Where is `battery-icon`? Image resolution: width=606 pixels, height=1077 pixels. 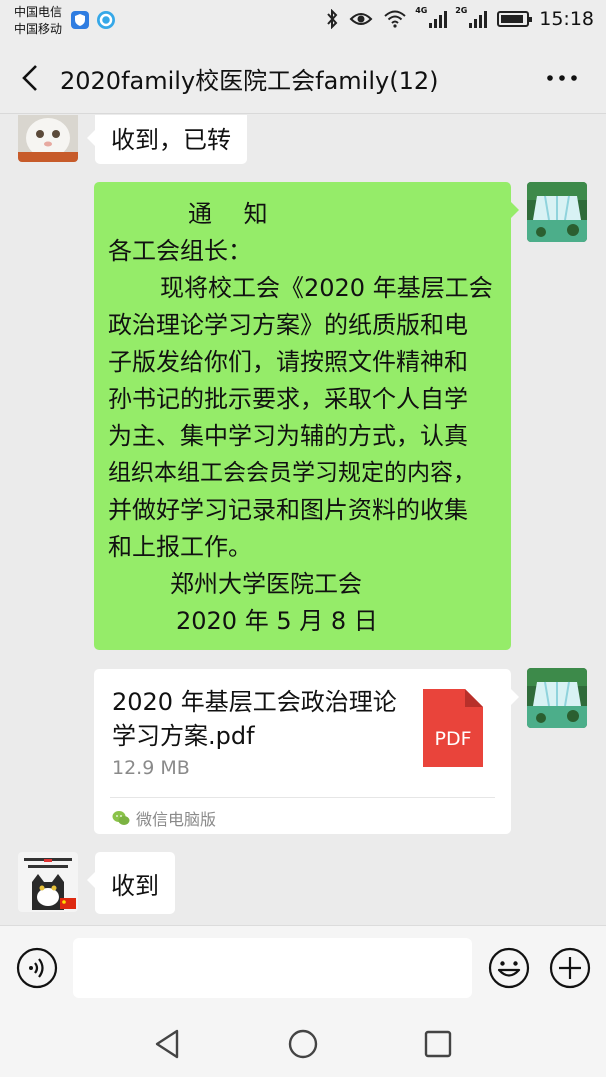
battery-icon is located at coordinates (515, 19).